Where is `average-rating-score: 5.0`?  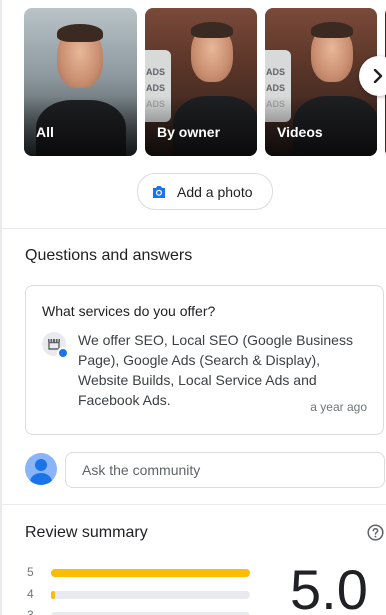 average-rating-score: 5.0 is located at coordinates (329, 586).